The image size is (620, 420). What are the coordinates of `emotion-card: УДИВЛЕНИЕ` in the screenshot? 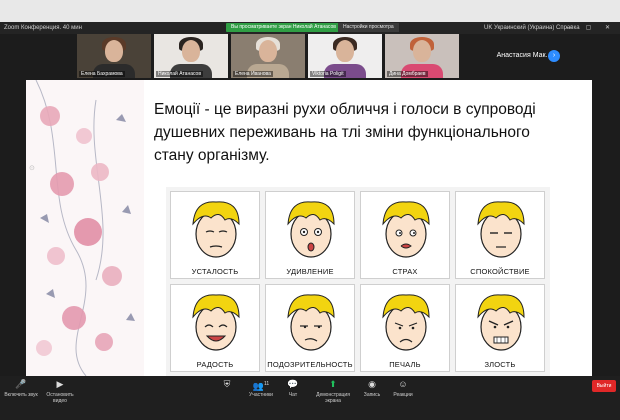 It's located at (310, 235).